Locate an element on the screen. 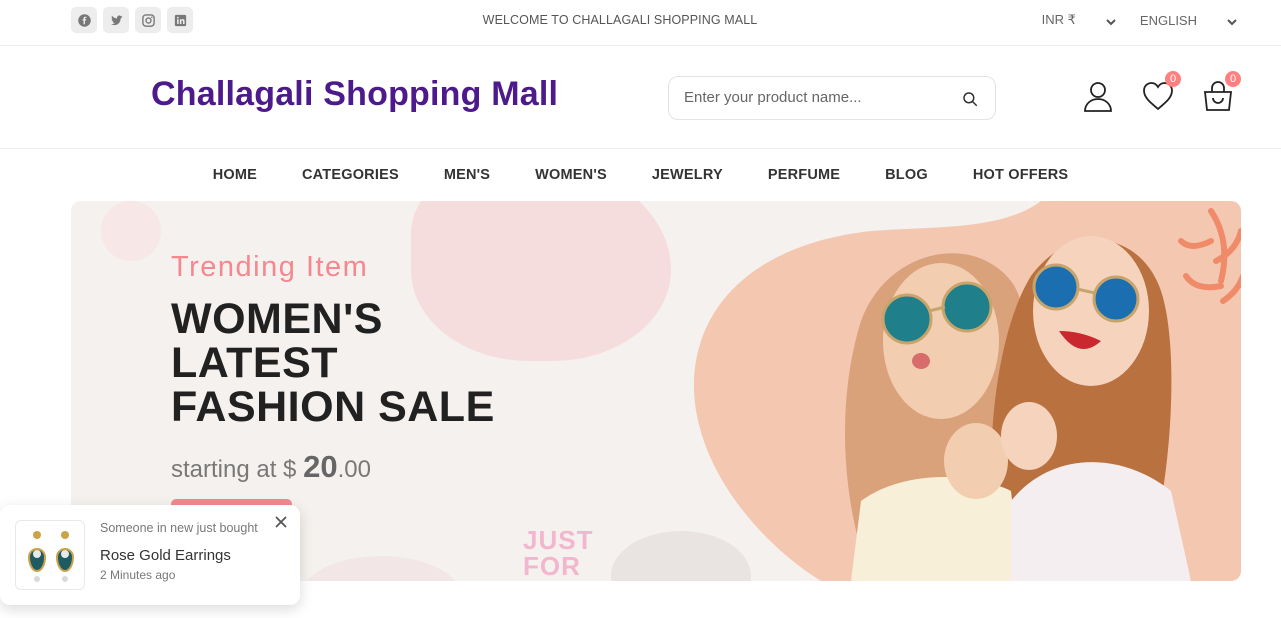 This screenshot has height=618, width=1281. nav-categories: CATEGORIES is located at coordinates (350, 183).